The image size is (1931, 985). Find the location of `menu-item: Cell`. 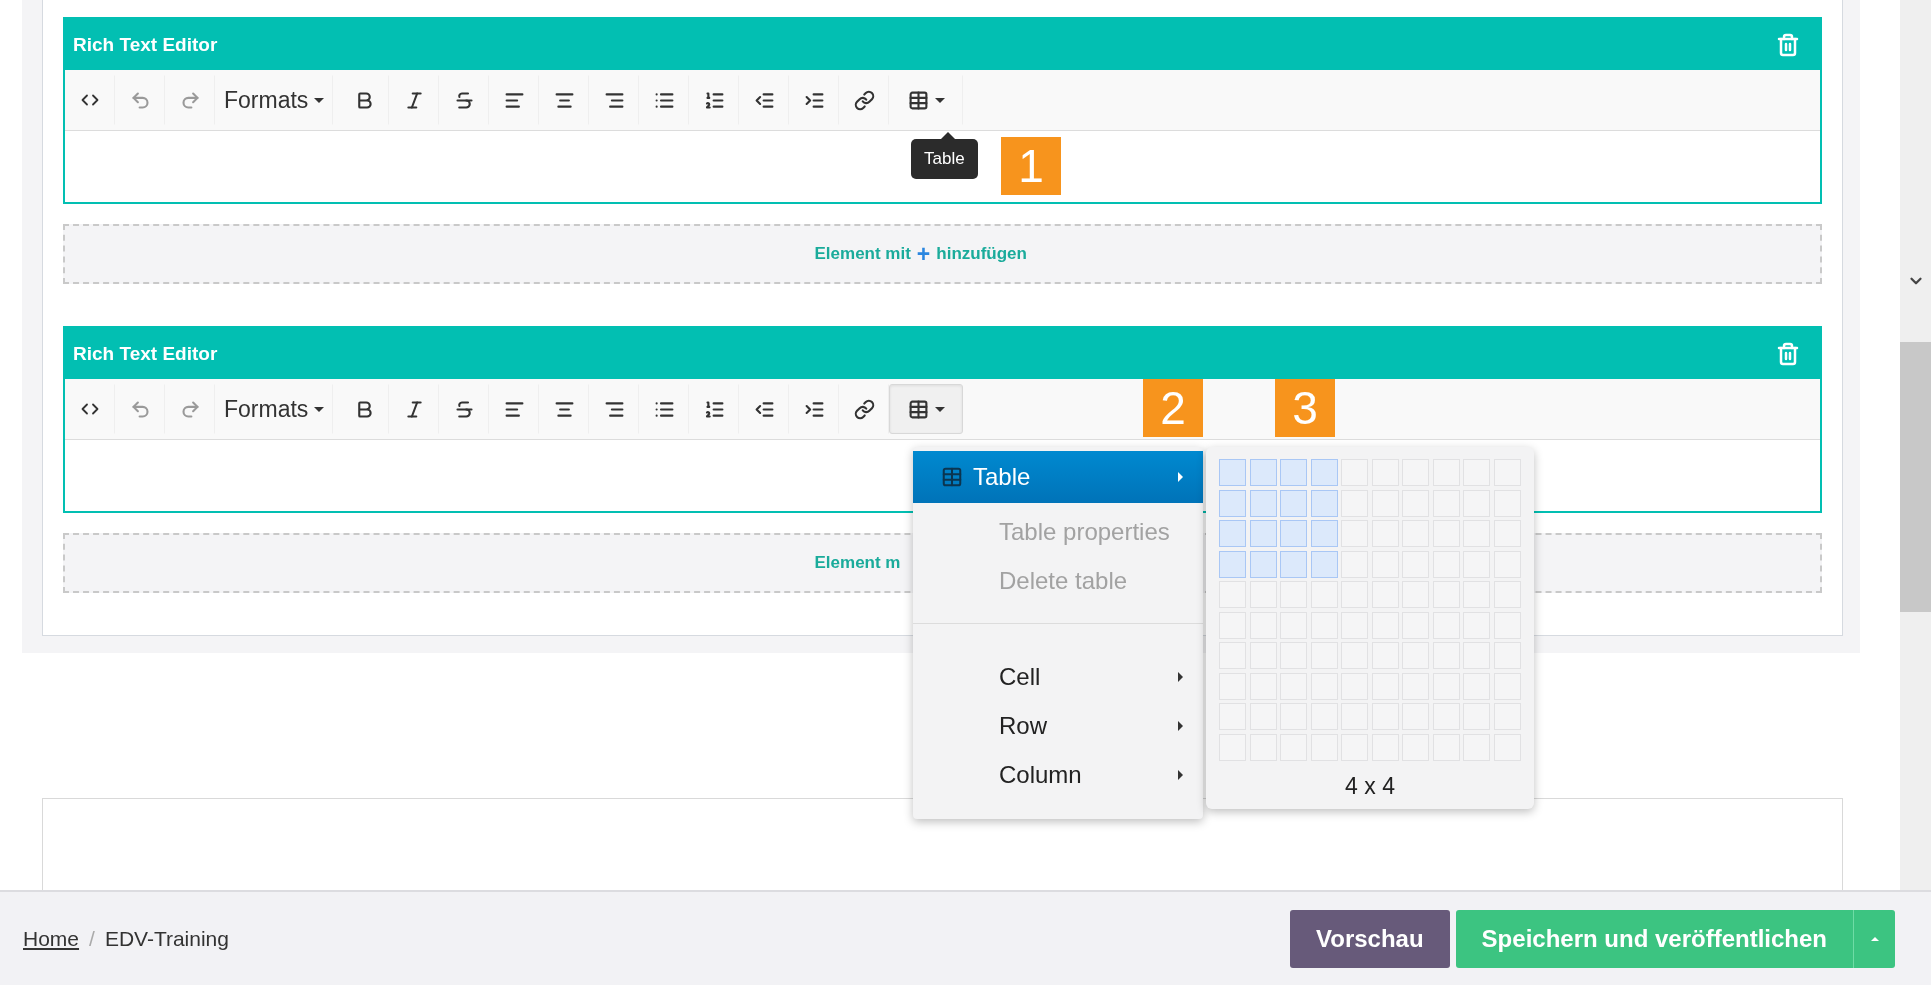

menu-item: Cell is located at coordinates (1058, 676).